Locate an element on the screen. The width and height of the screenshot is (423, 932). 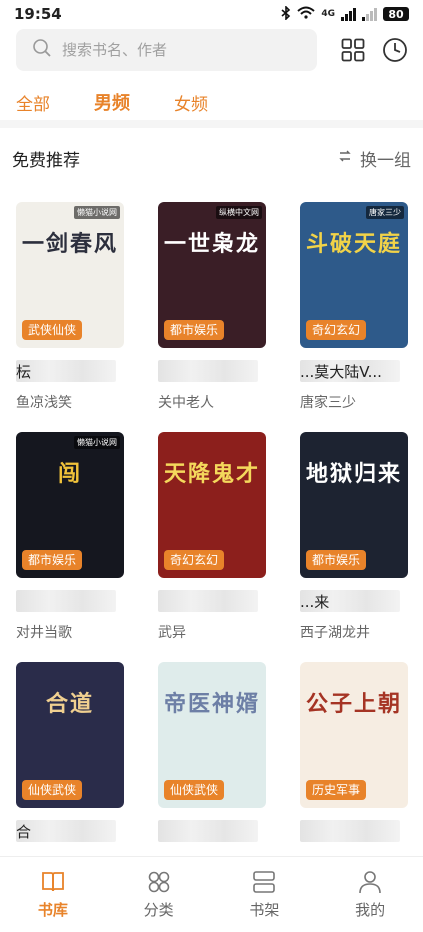
book-card: 懒猫小说网闯都市娱乐对井当歌 is located at coordinates (70, 547).